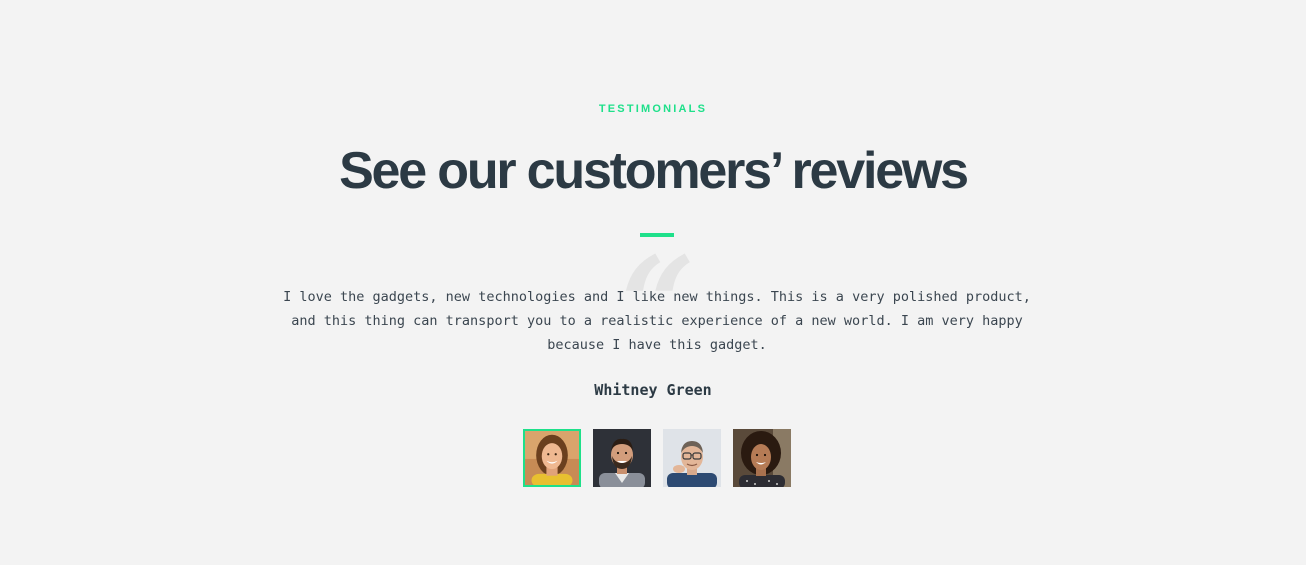 This screenshot has height=565, width=1306. What do you see at coordinates (654, 171) in the screenshot?
I see `section-title: See our customers’ reviews` at bounding box center [654, 171].